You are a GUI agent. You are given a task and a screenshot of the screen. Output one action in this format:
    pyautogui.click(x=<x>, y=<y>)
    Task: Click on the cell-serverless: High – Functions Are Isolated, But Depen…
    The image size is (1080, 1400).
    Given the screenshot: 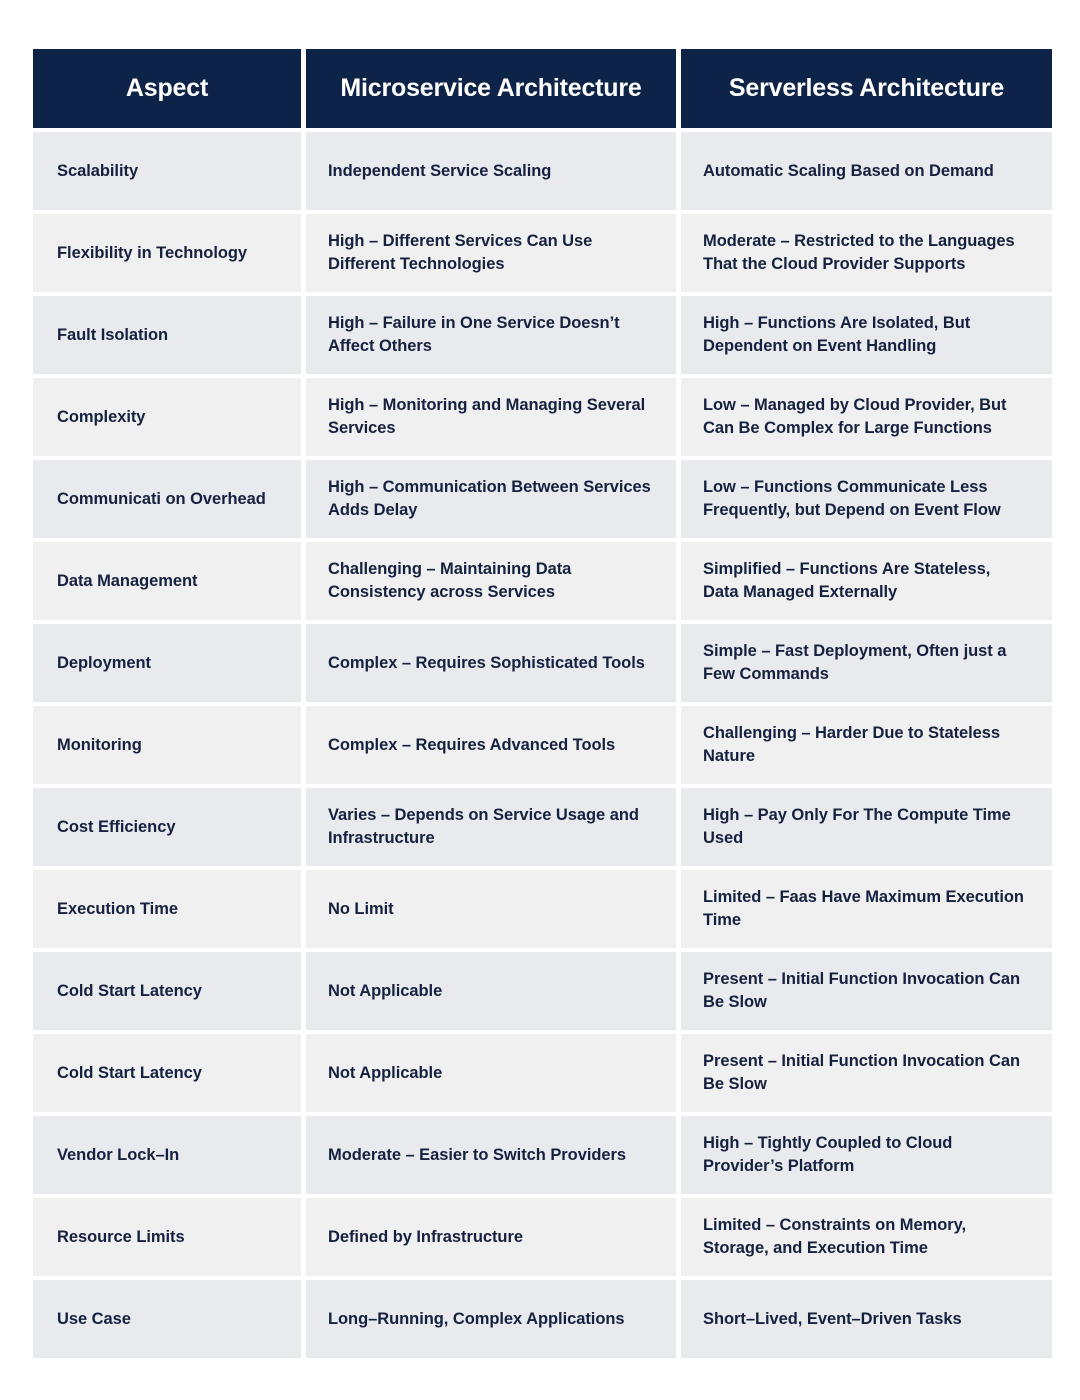 What is the action you would take?
    pyautogui.click(x=866, y=335)
    